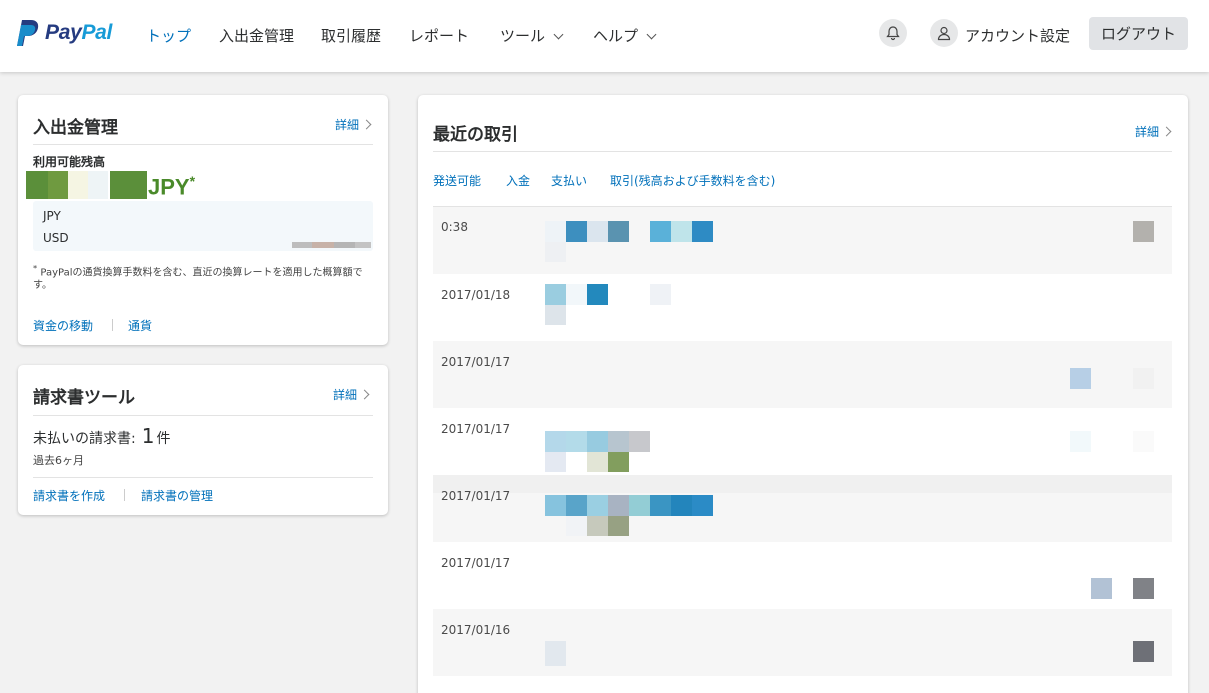  I want to click on transaction-date: 2017/01/18, so click(476, 295).